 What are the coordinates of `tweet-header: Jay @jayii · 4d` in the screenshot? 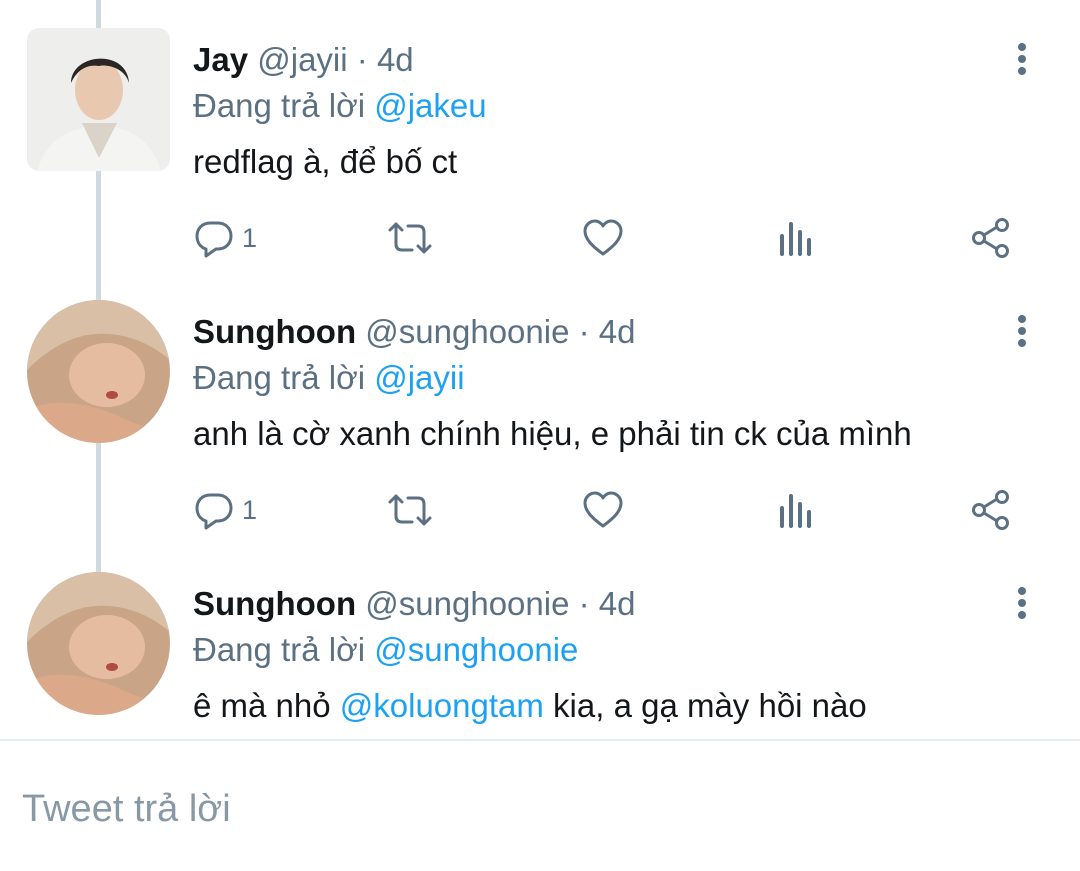 It's located at (303, 60).